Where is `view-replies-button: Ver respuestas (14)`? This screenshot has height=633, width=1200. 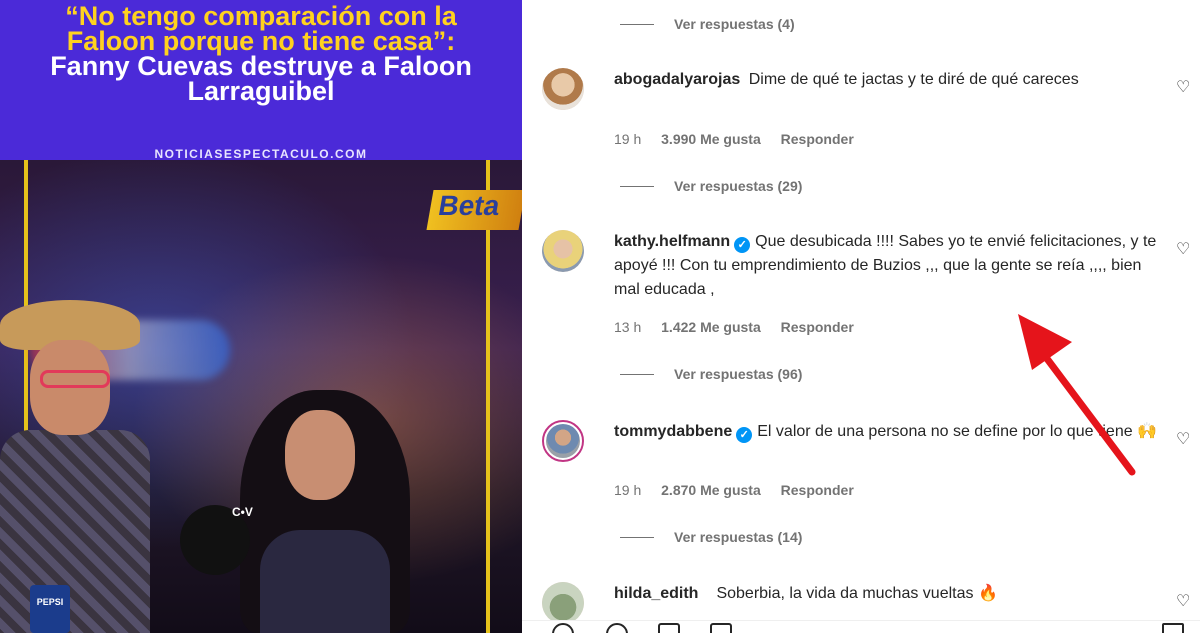 view-replies-button: Ver respuestas (14) is located at coordinates (711, 537).